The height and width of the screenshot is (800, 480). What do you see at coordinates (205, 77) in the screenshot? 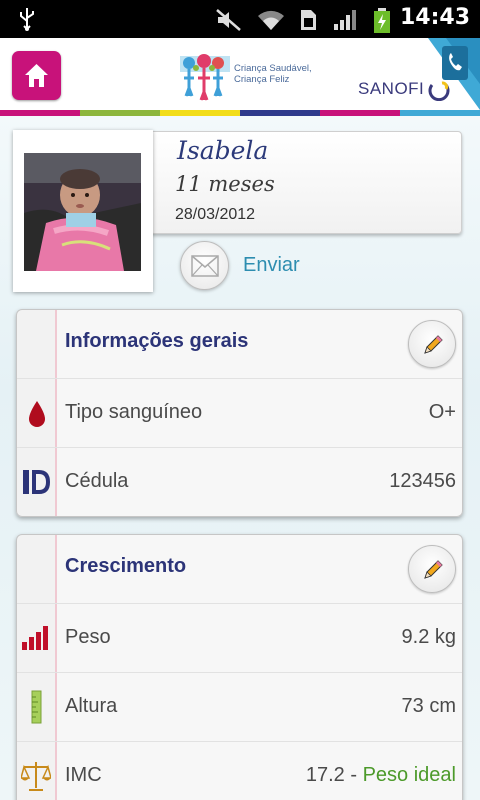
I see `children-logo-icon` at bounding box center [205, 77].